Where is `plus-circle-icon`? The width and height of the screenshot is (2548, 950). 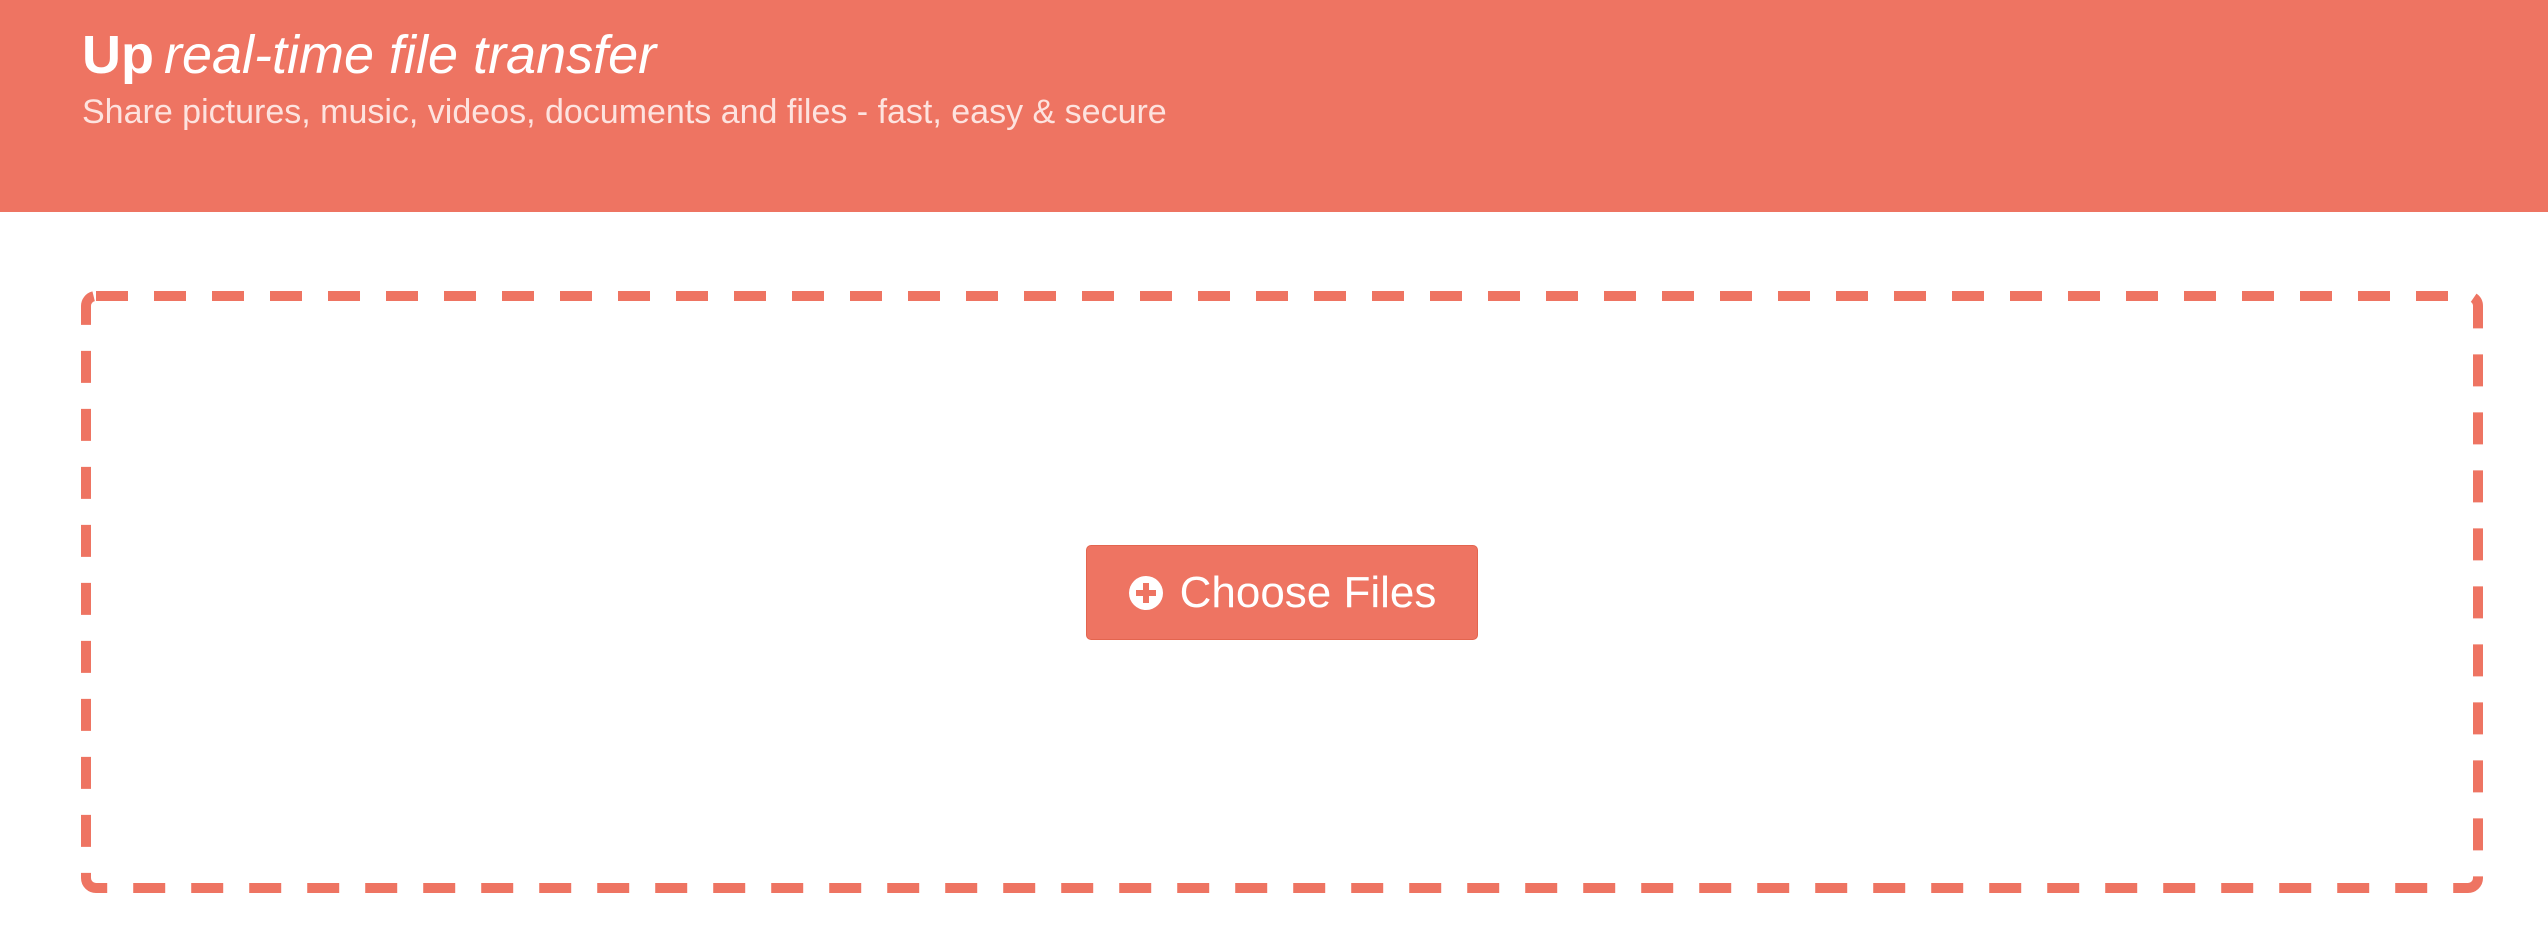
plus-circle-icon is located at coordinates (1146, 593).